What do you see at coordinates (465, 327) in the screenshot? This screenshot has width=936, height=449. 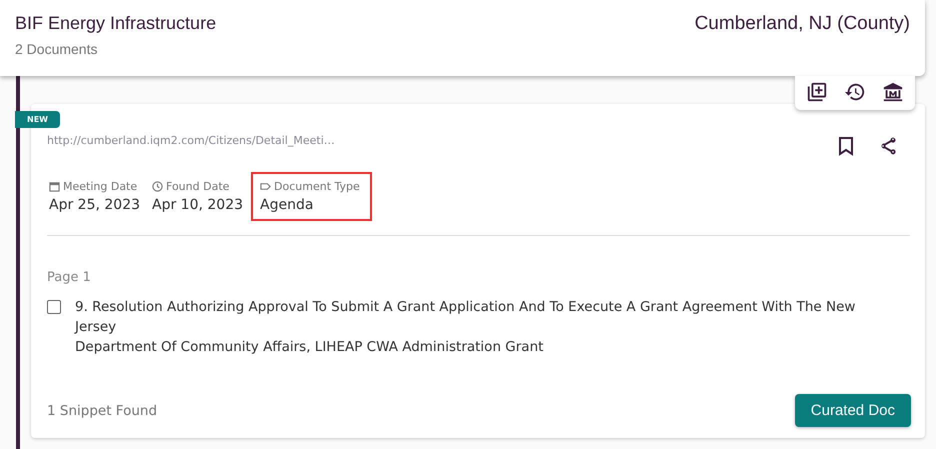 I see `snippet-text: 9. Resolution Authorizing Approval To Submit A Grant Application And To Execute A Grant Agreement With The New Jersey Department Of Community Affairs, LIHEAP CWA Administration Grant` at bounding box center [465, 327].